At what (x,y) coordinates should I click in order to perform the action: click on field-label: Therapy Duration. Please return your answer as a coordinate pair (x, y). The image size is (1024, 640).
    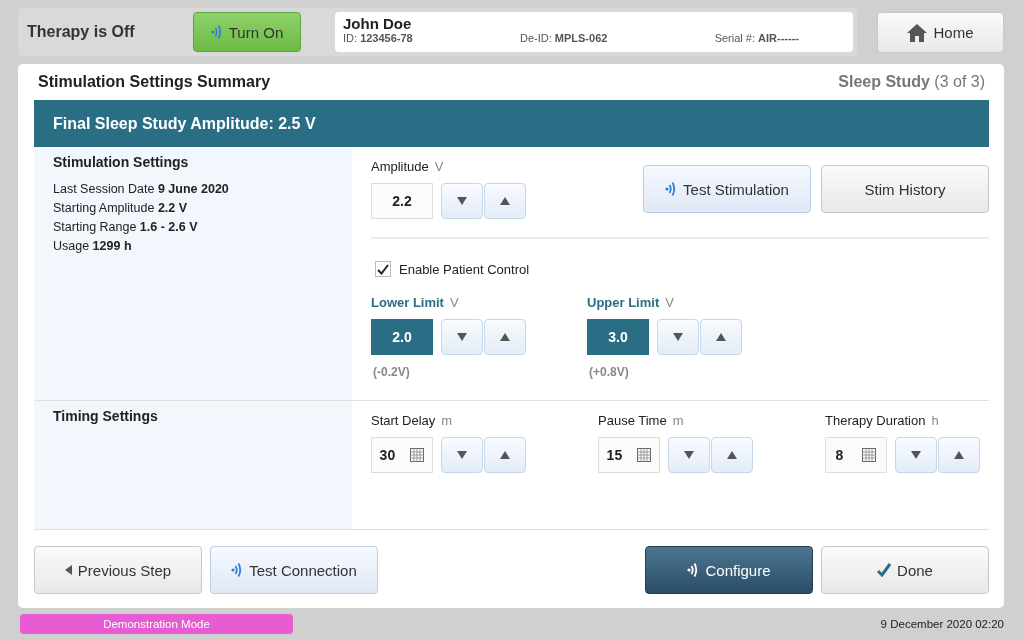
    Looking at the image, I should click on (875, 420).